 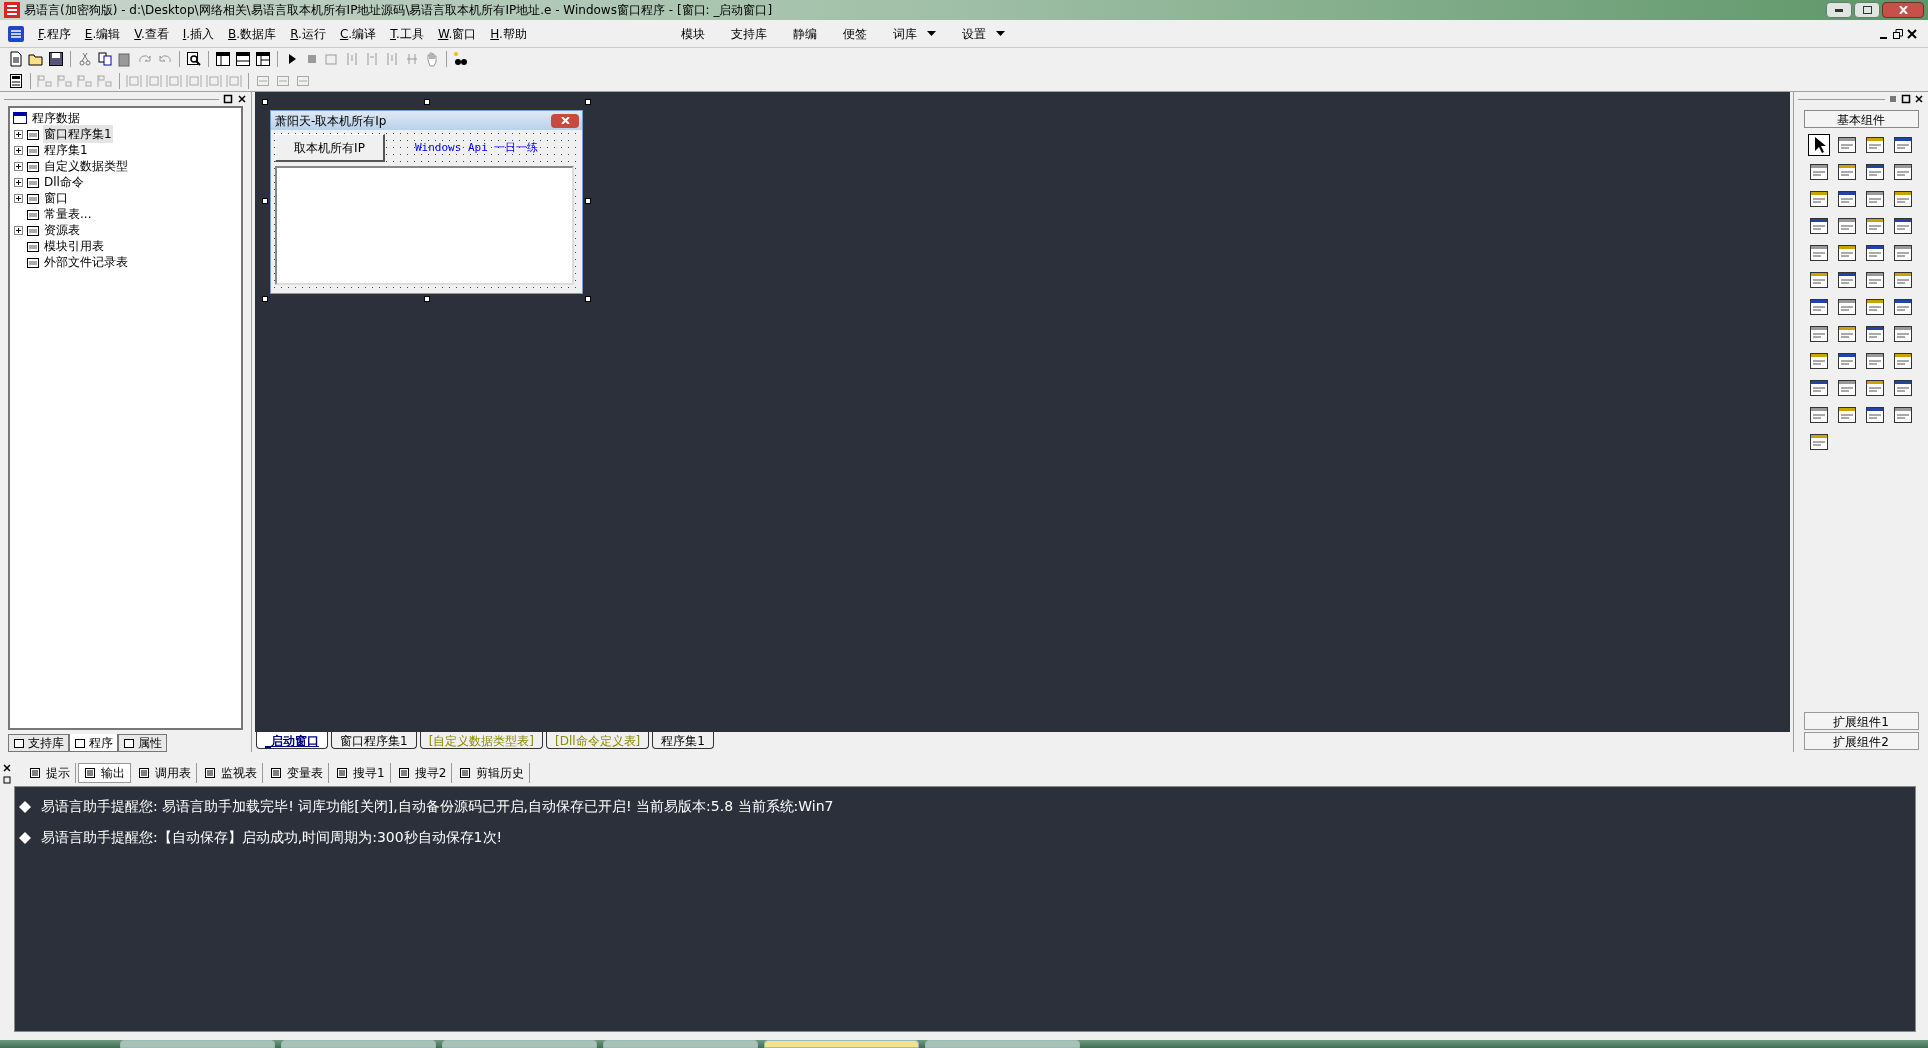 What do you see at coordinates (914, 33) in the screenshot?
I see `menu-item: 词库` at bounding box center [914, 33].